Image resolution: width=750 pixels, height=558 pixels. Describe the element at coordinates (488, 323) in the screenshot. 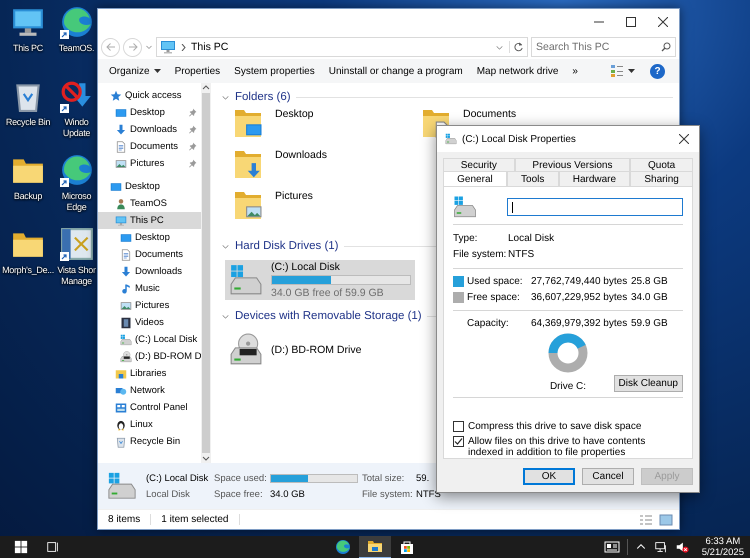

I see `field-label: Capacity:` at that location.